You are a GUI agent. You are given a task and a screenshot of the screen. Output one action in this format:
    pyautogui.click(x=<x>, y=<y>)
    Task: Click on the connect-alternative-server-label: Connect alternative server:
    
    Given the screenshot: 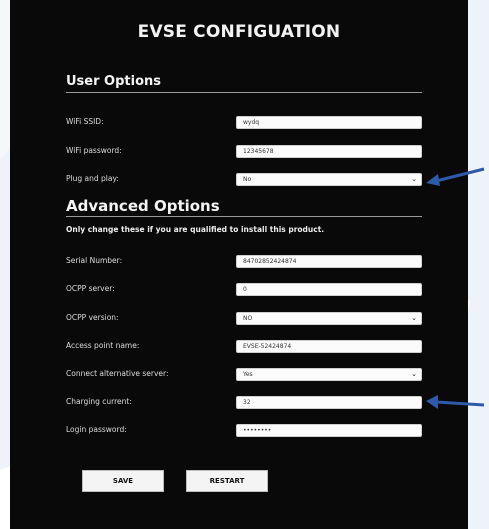 What is the action you would take?
    pyautogui.click(x=117, y=373)
    